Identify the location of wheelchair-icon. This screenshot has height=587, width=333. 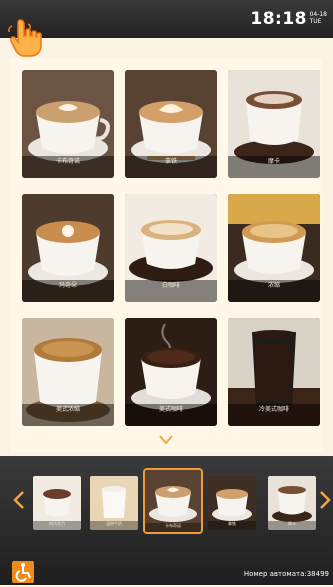
(23, 572).